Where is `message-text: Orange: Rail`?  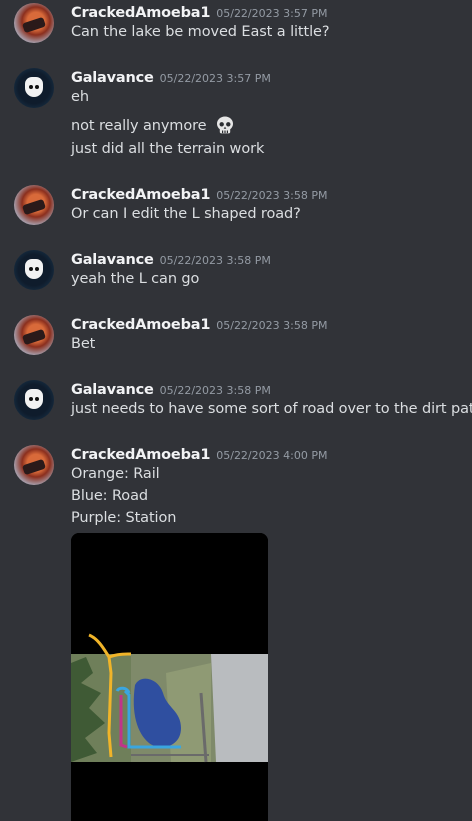
message-text: Orange: Rail is located at coordinates (115, 474).